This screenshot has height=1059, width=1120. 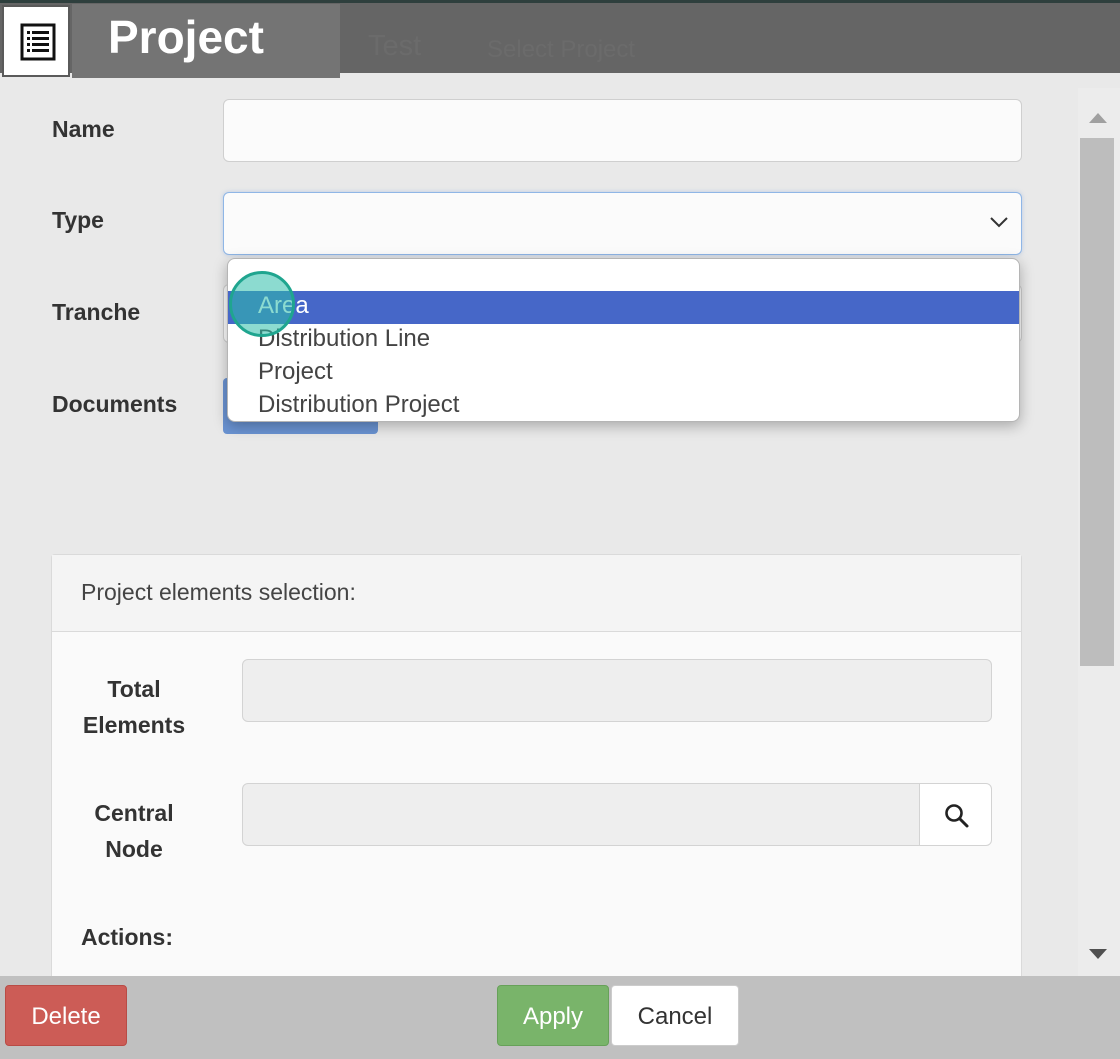 I want to click on list-icon, so click(x=38, y=42).